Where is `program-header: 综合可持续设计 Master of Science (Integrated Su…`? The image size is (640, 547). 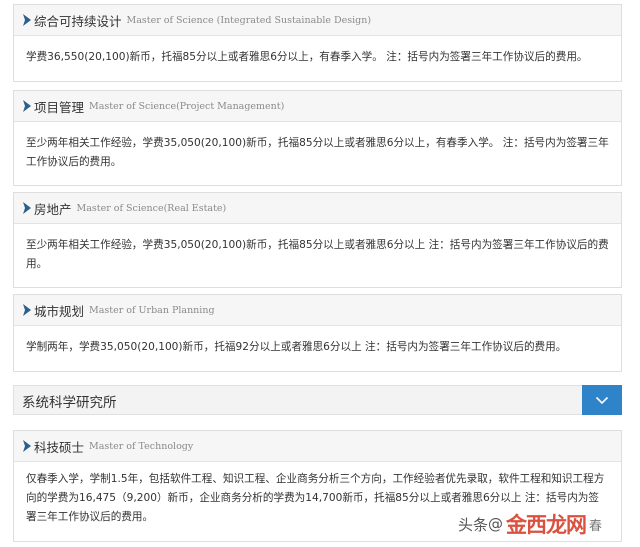
program-header: 综合可持续设计 Master of Science (Integrated Su… is located at coordinates (317, 20).